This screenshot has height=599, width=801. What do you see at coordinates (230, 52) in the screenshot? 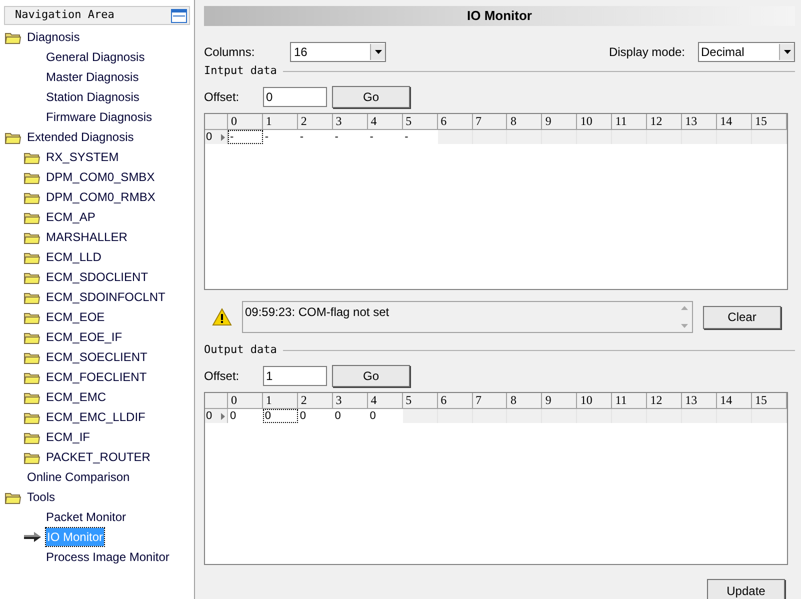
I see `columns-label: Columns:` at bounding box center [230, 52].